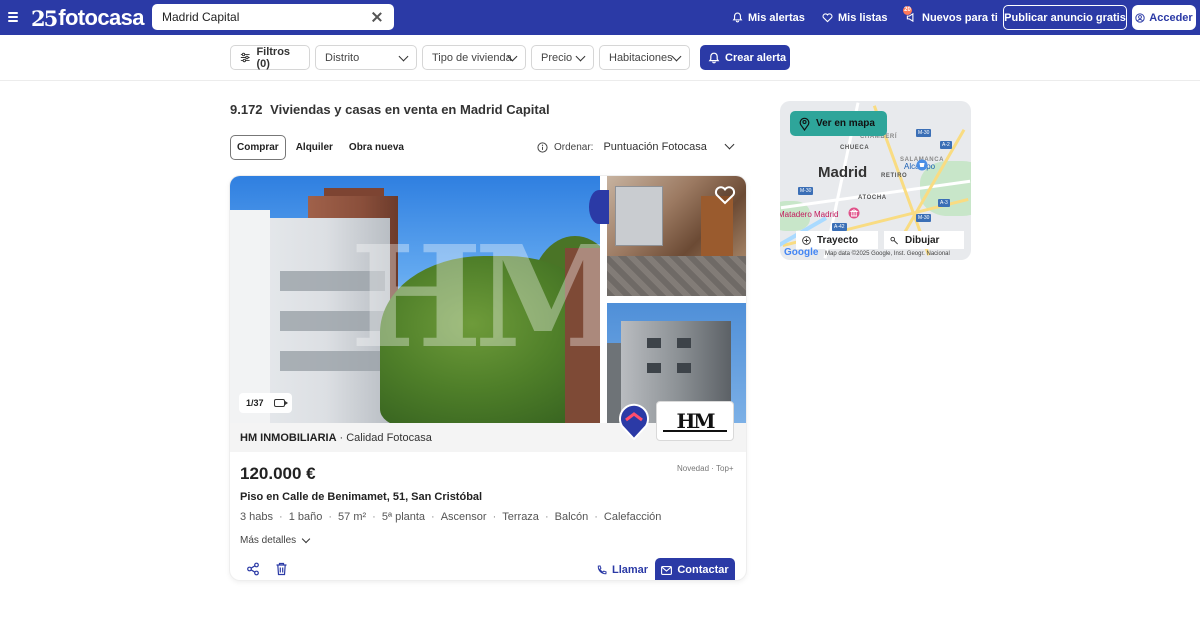 The height and width of the screenshot is (630, 1200). Describe the element at coordinates (245, 57) in the screenshot. I see `sliders-icon` at that location.